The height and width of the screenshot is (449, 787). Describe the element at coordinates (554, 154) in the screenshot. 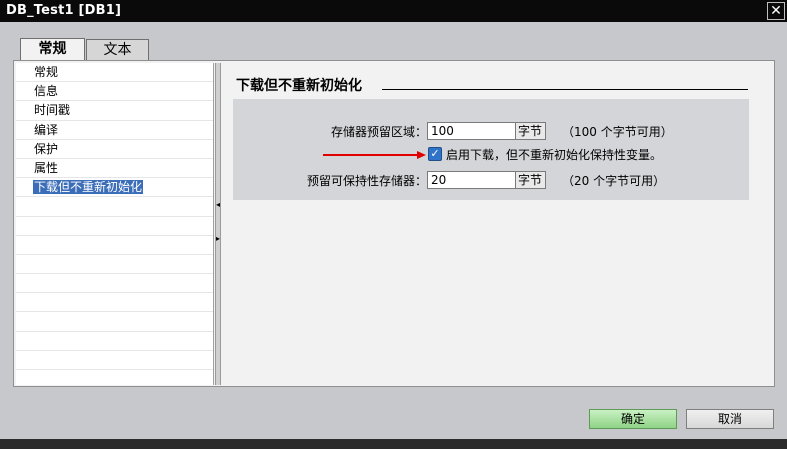

I see `enable-download-label: 启用下载，但不重新初始化保持性变量。` at that location.